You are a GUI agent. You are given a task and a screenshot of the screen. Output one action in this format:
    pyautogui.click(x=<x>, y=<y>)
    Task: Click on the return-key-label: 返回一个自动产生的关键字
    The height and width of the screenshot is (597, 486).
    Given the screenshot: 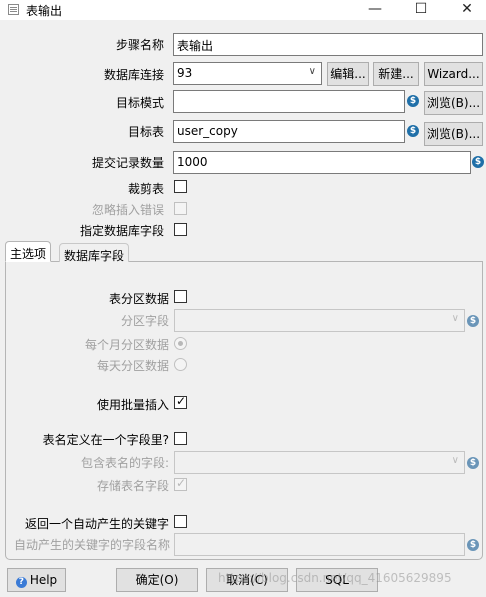 What is the action you would take?
    pyautogui.click(x=96, y=524)
    